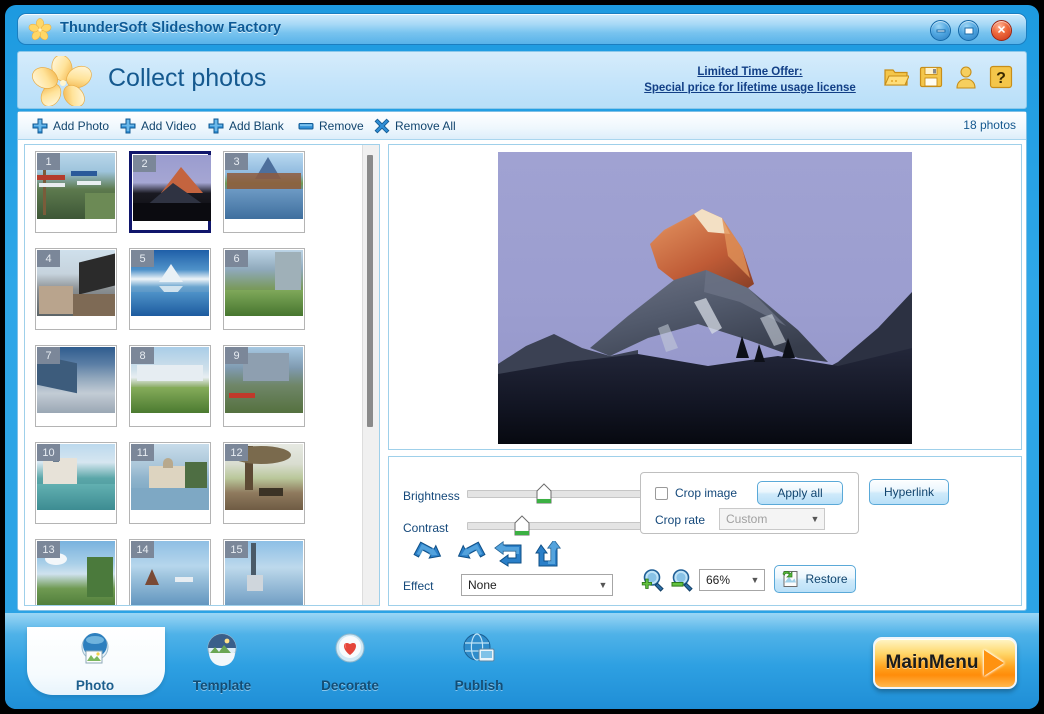  What do you see at coordinates (544, 494) in the screenshot?
I see `brightness-slider-handle` at bounding box center [544, 494].